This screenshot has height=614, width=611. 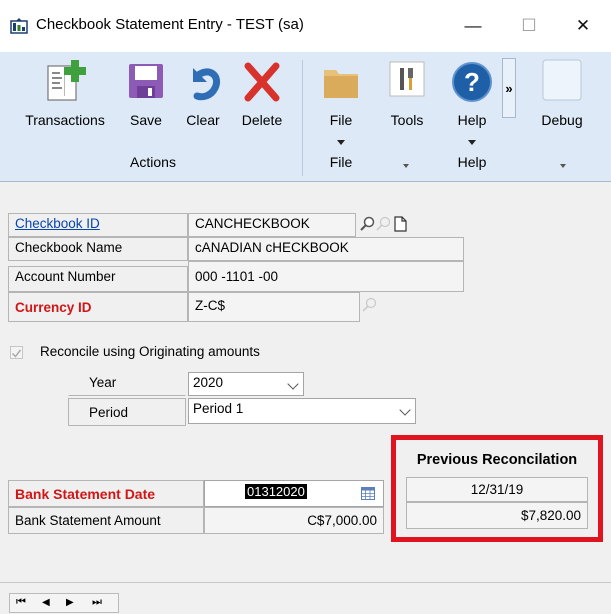 I want to click on bank-statement-amount-field: C$7,000.00, so click(x=294, y=520).